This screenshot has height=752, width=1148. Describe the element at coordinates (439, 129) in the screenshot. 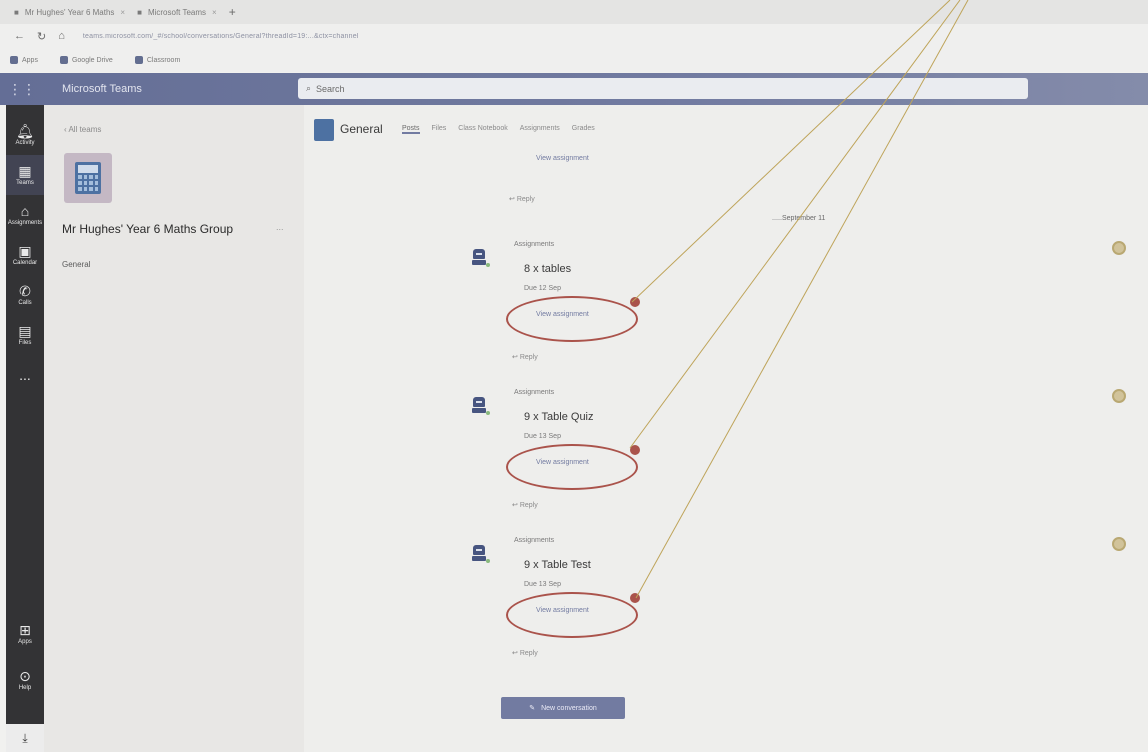

I see `tab-files: Files` at that location.